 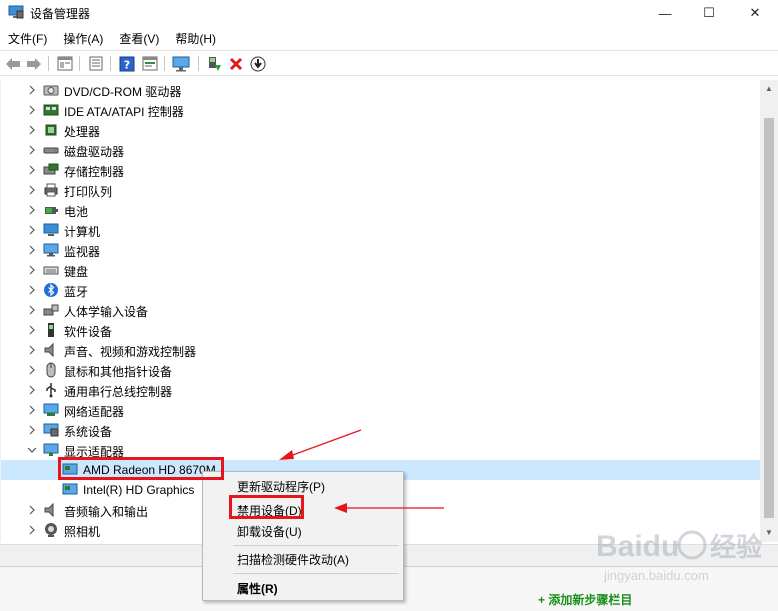 What do you see at coordinates (49, 350) in the screenshot?
I see `sound-icon` at bounding box center [49, 350].